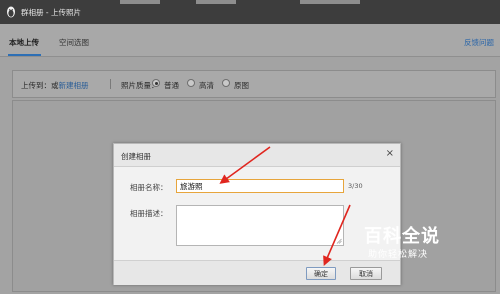 The image size is (500, 294). Describe the element at coordinates (110, 84) in the screenshot. I see `divider` at that location.